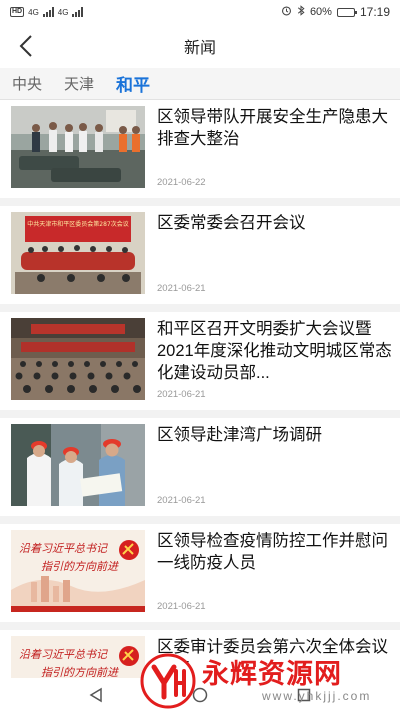 The image size is (400, 711). I want to click on back-arrow-icon, so click(25, 46).